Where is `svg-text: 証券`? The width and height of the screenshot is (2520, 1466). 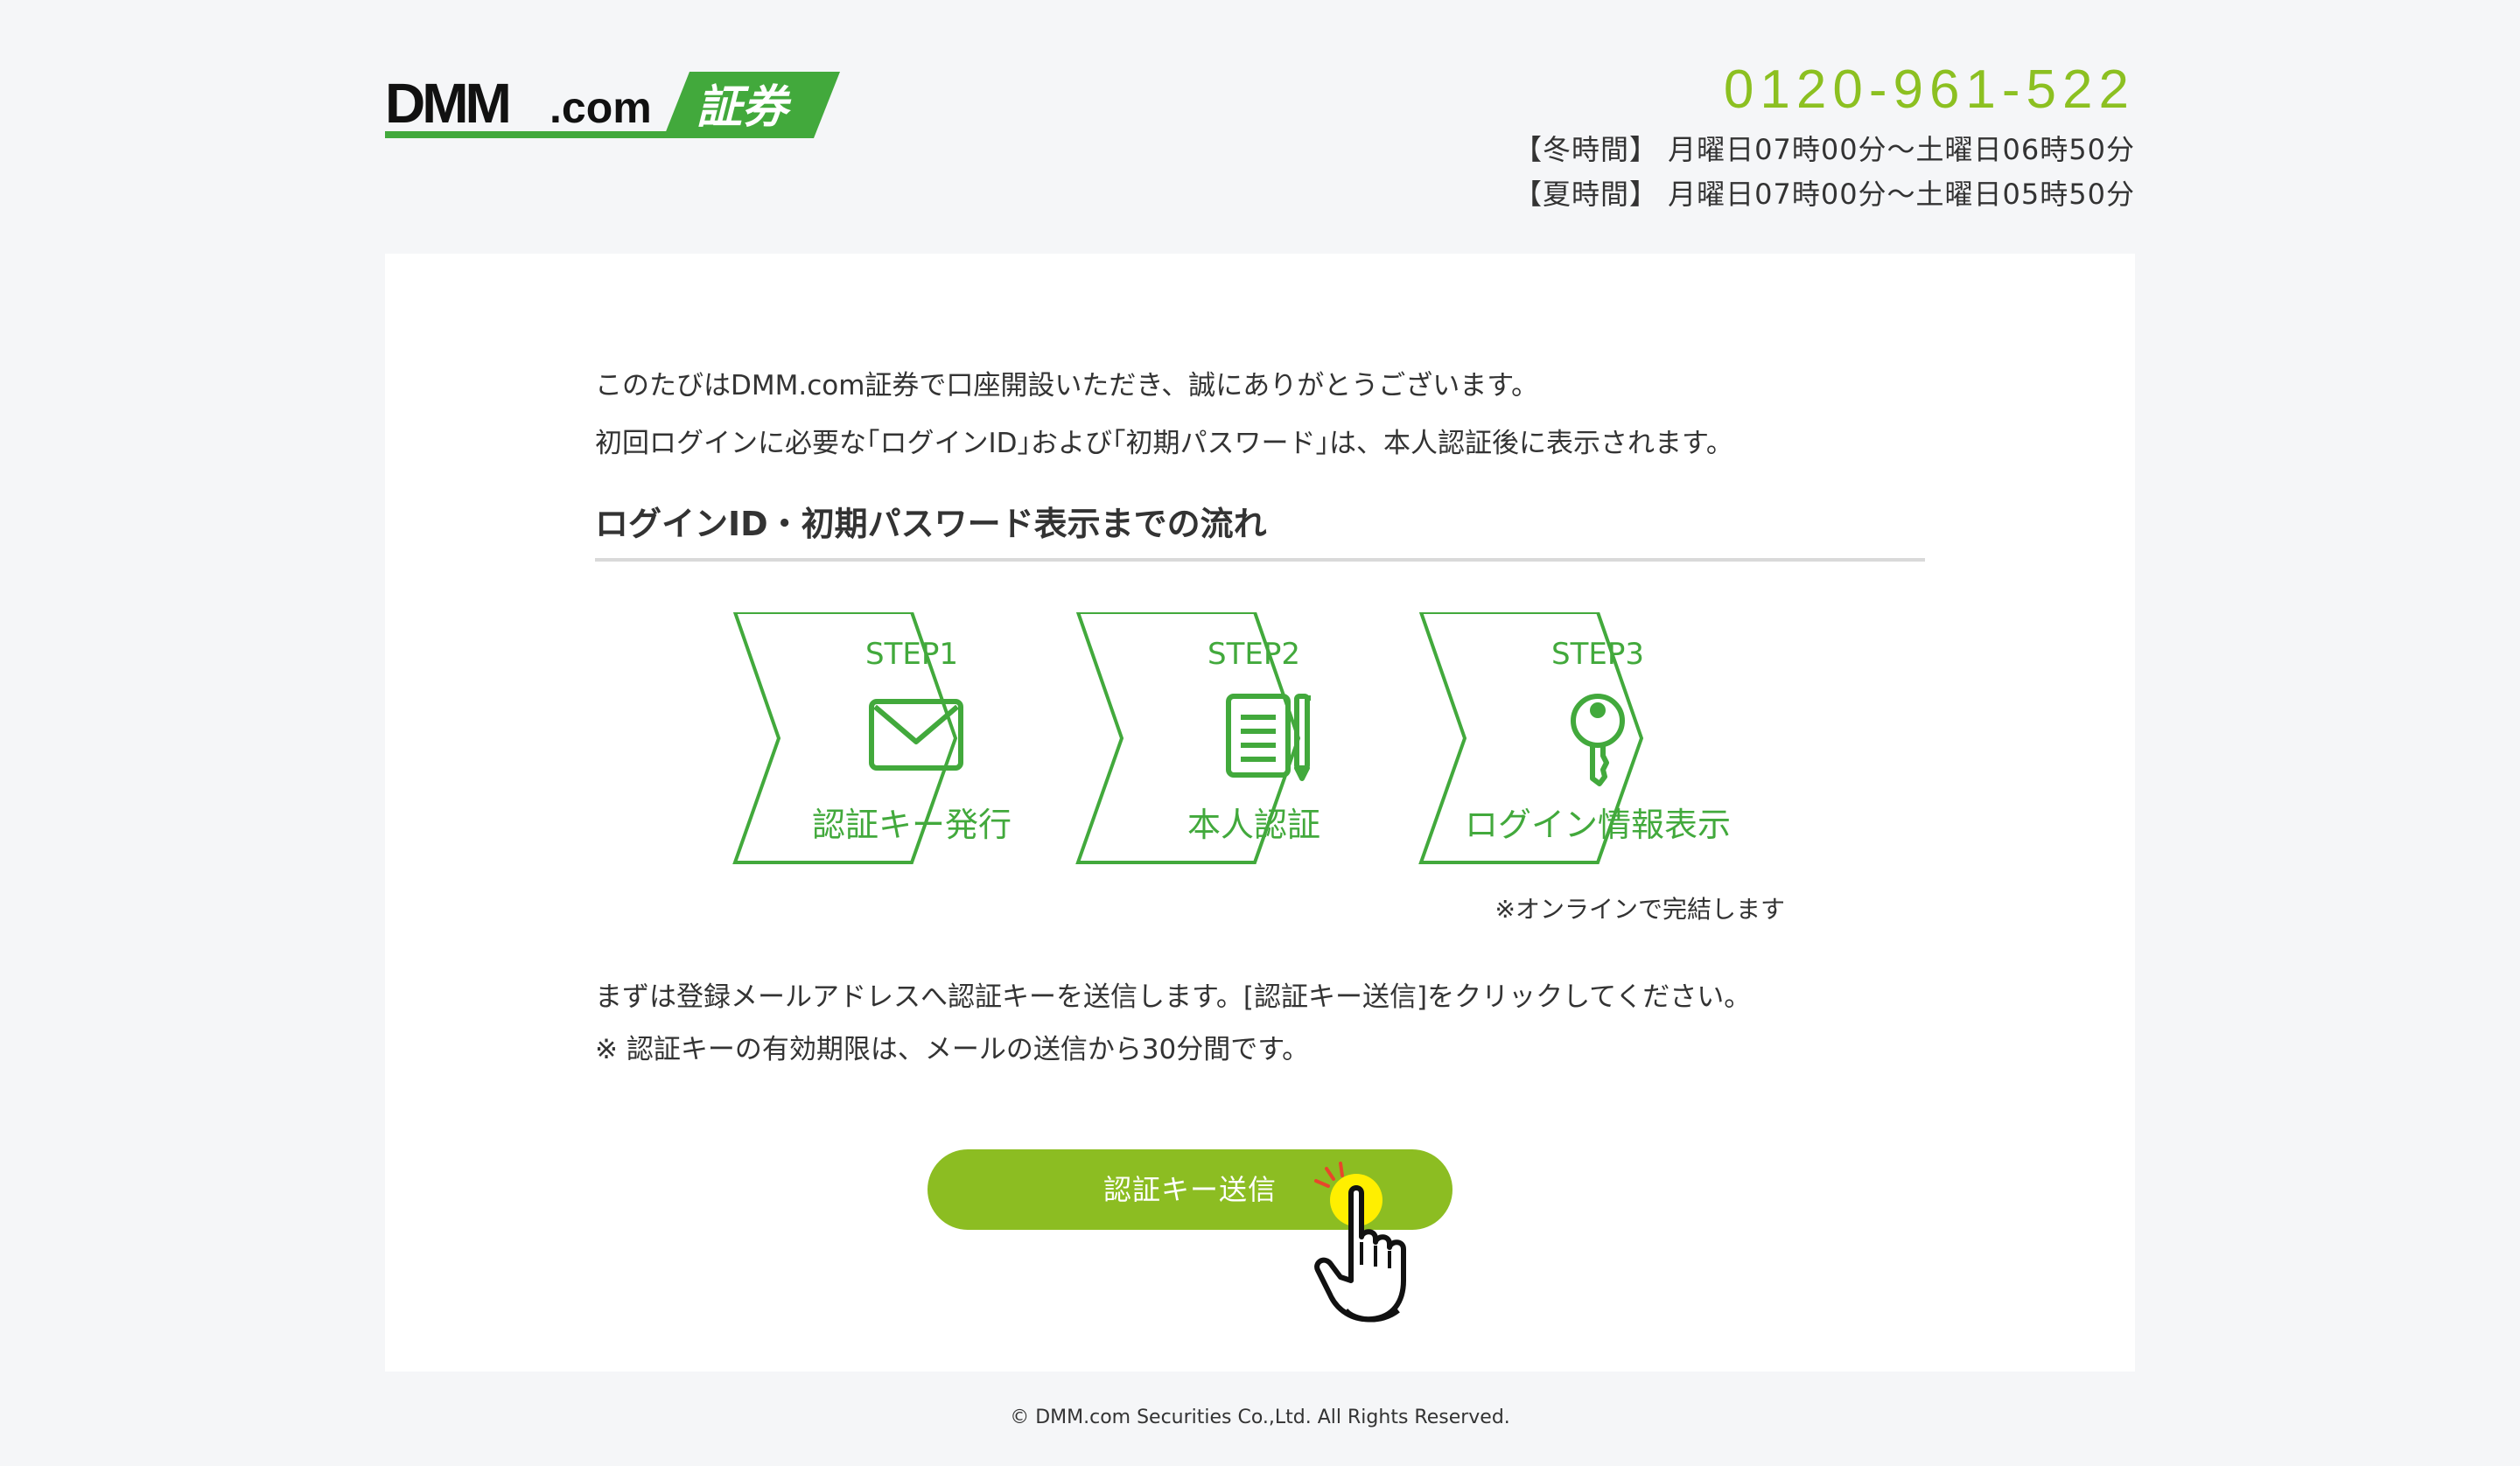
svg-text: 証券 is located at coordinates (744, 108).